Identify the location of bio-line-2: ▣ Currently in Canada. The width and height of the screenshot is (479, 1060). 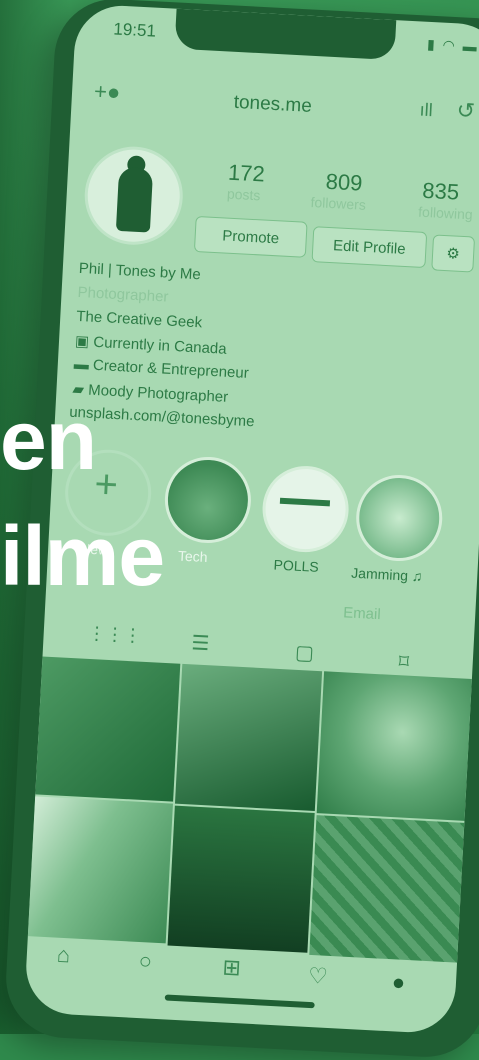
(151, 345).